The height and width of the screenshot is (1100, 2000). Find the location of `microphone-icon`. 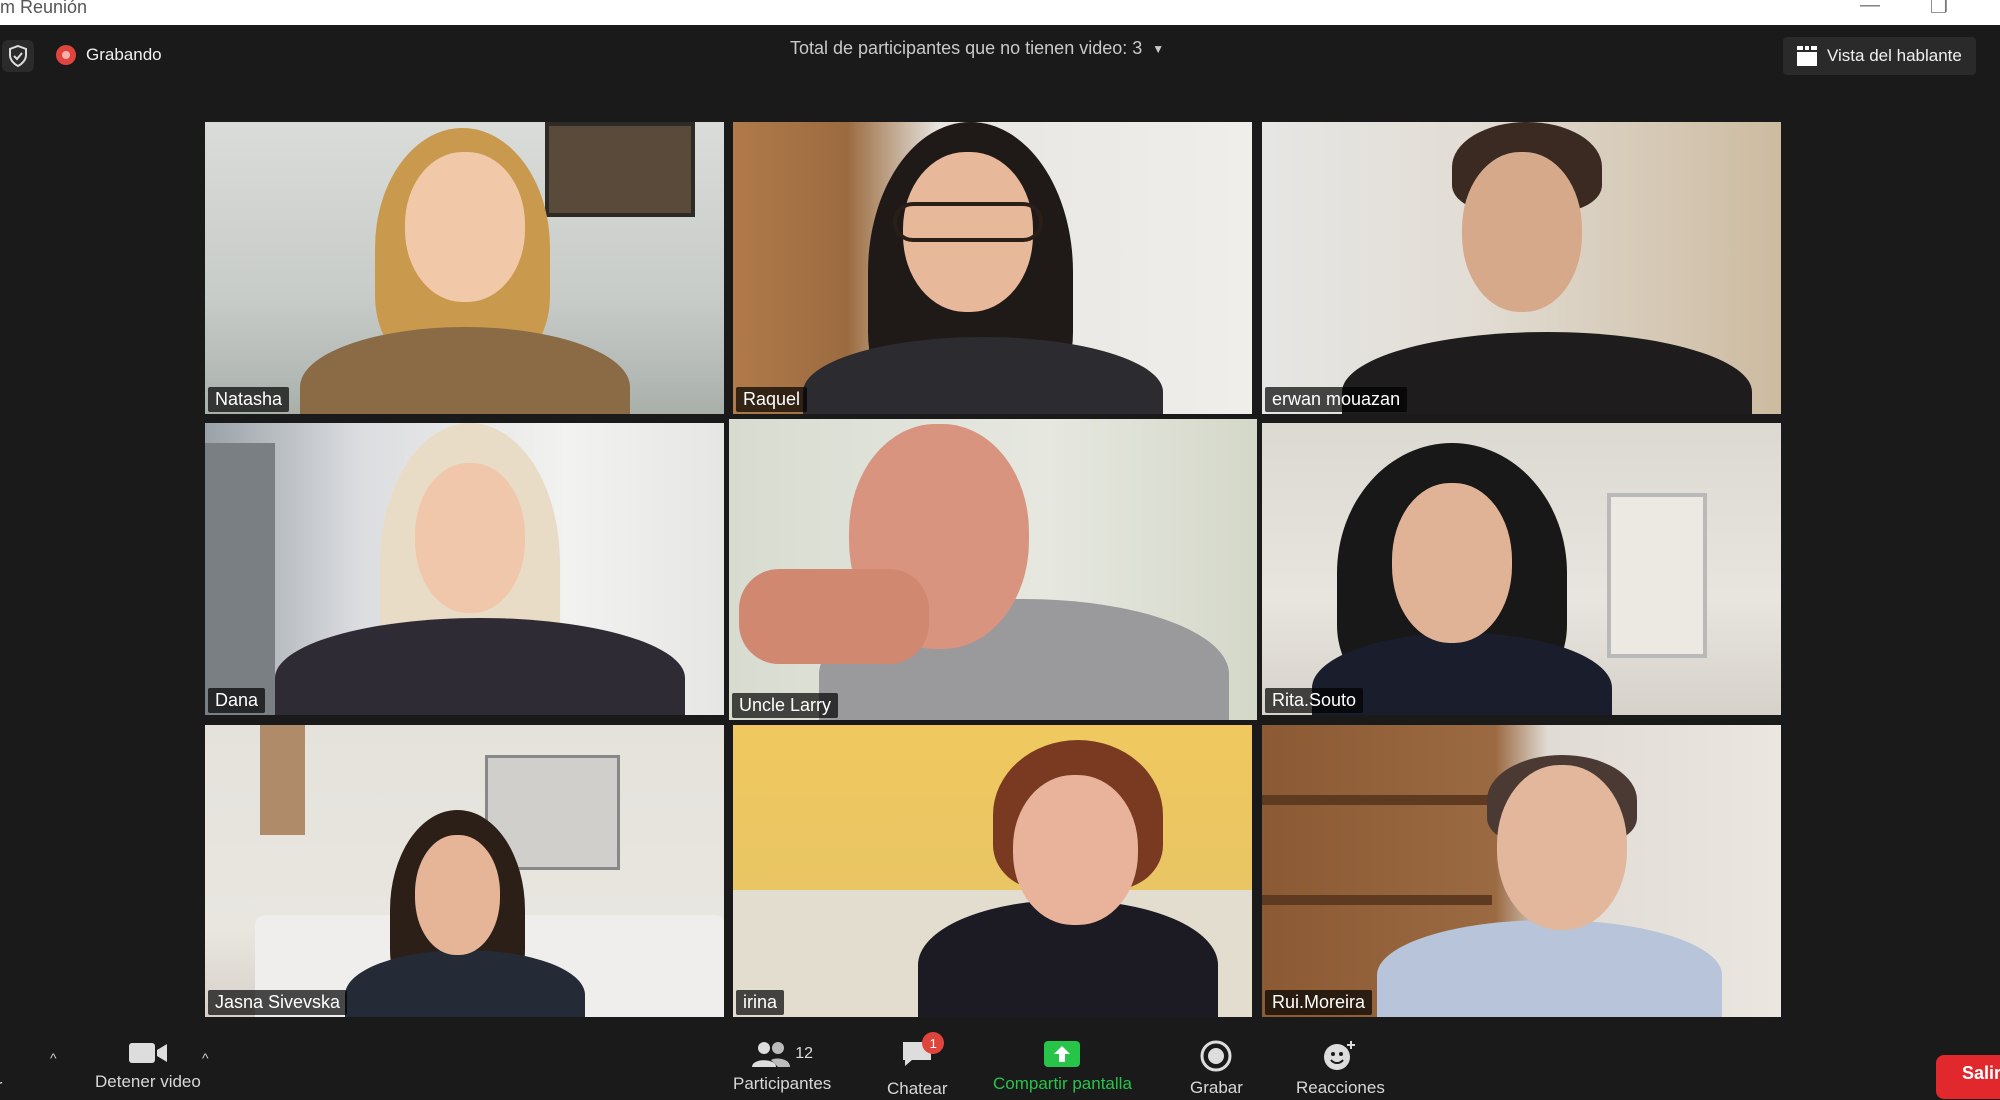

microphone-icon is located at coordinates (0, 1055).